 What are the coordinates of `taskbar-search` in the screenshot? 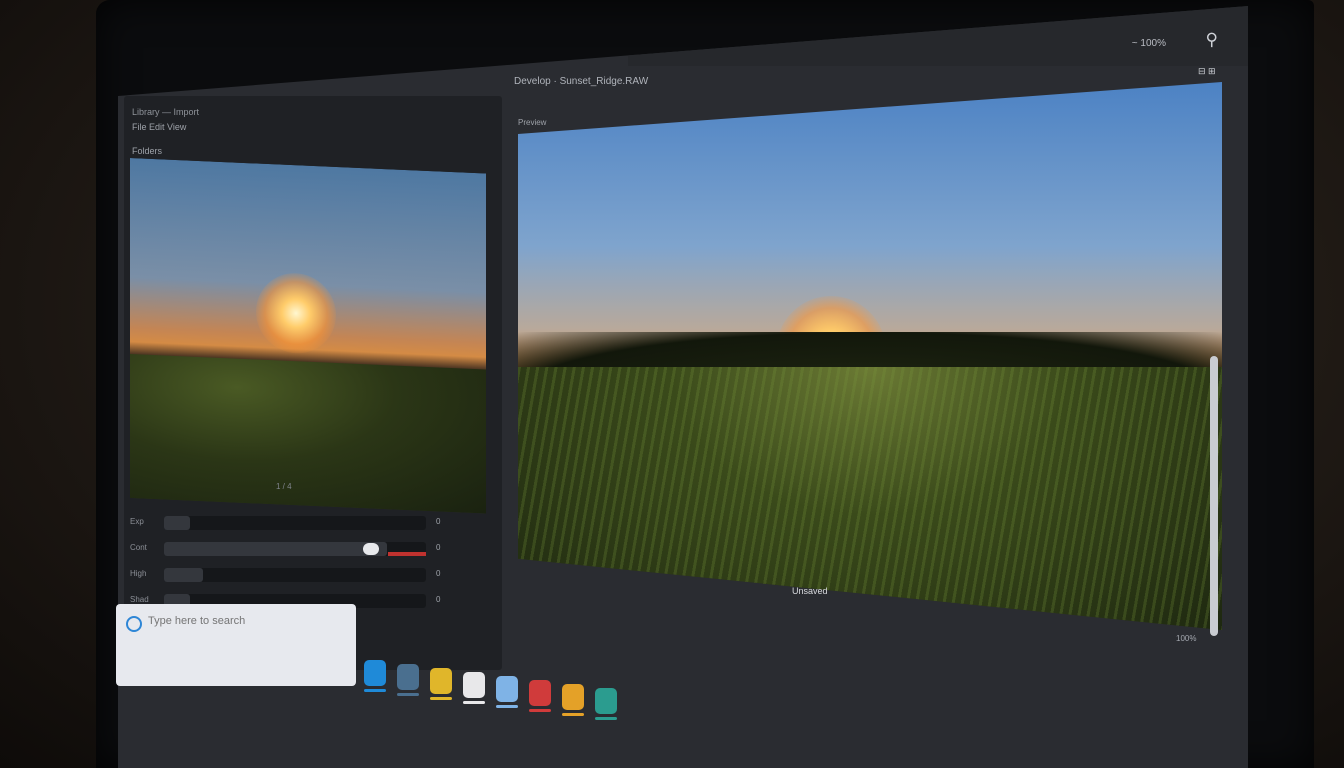 It's located at (236, 645).